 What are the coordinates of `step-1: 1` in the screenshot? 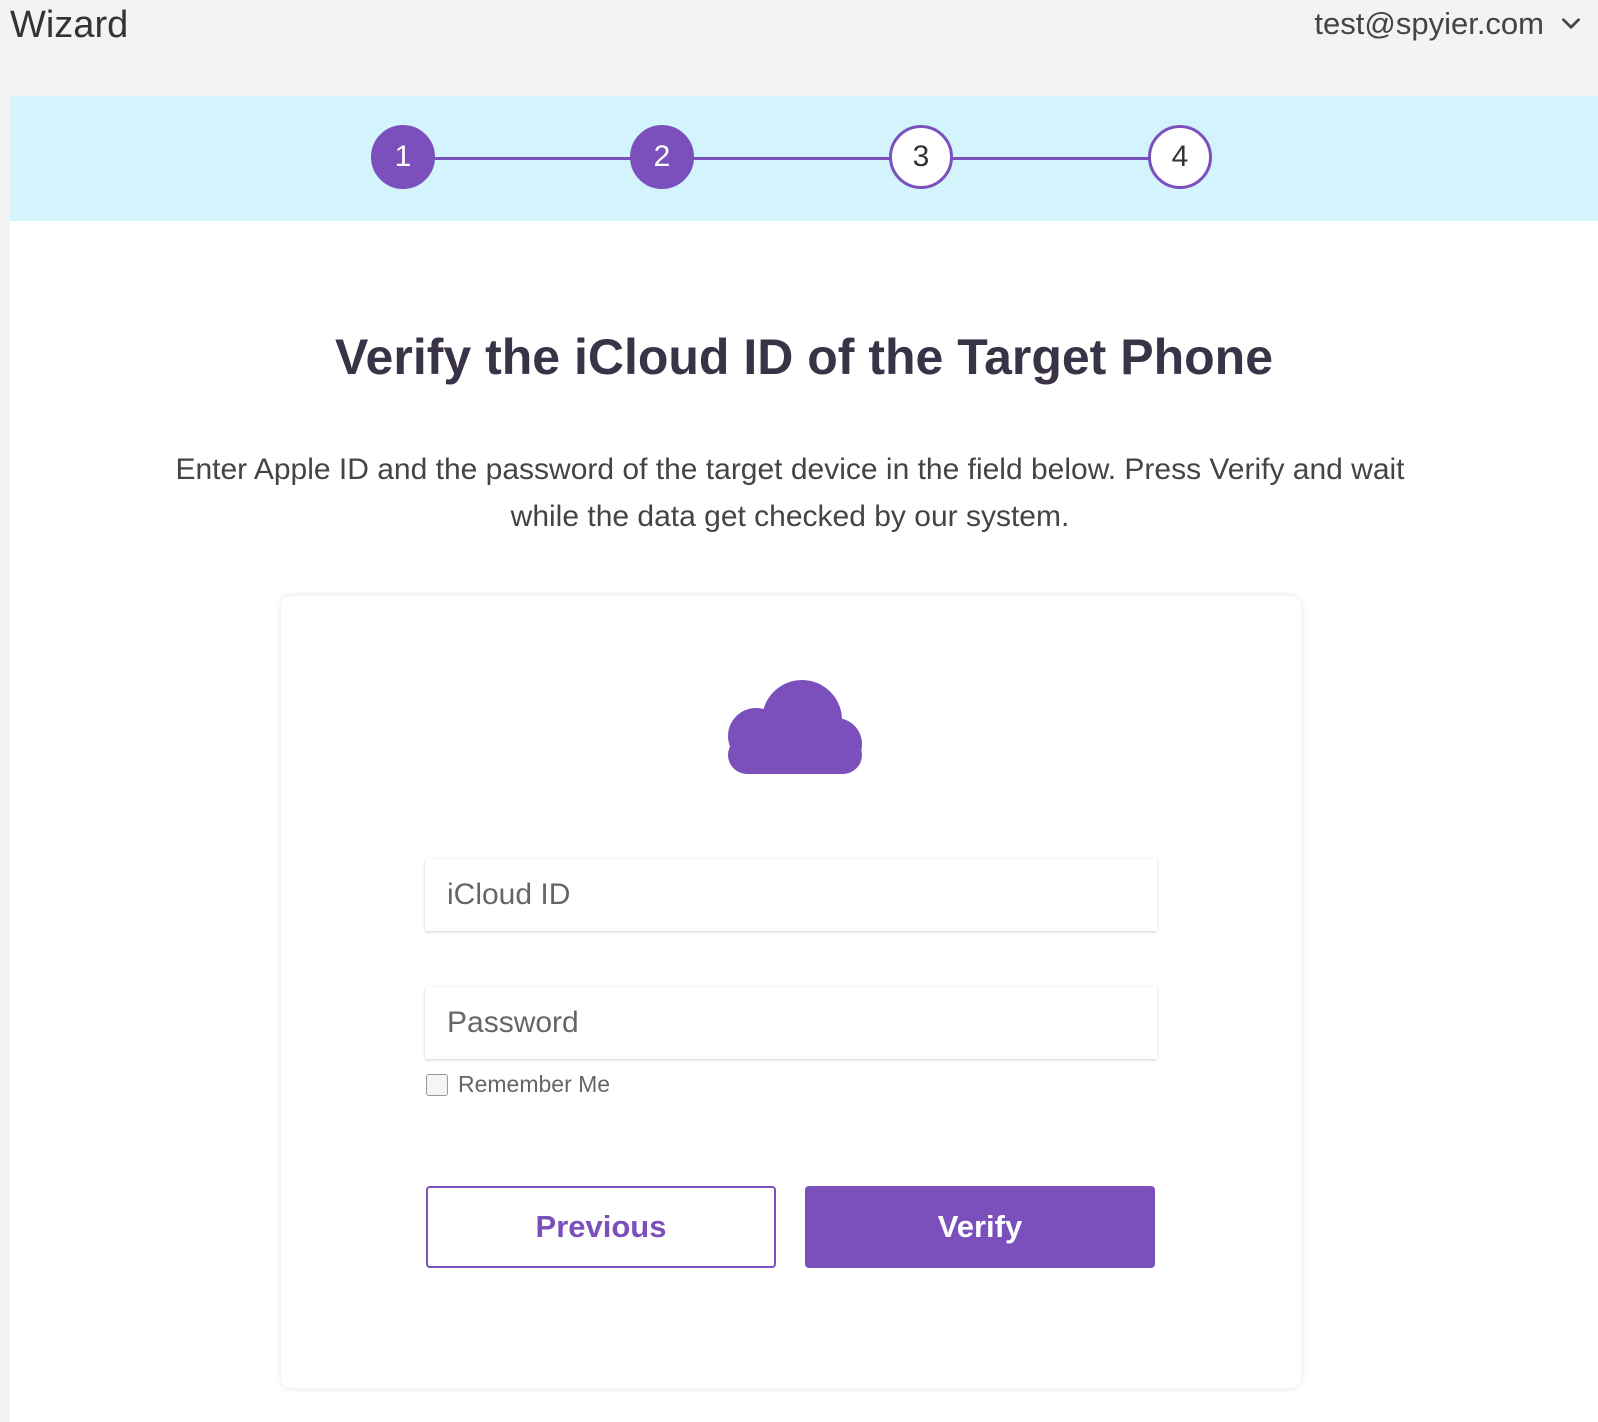 It's located at (403, 157).